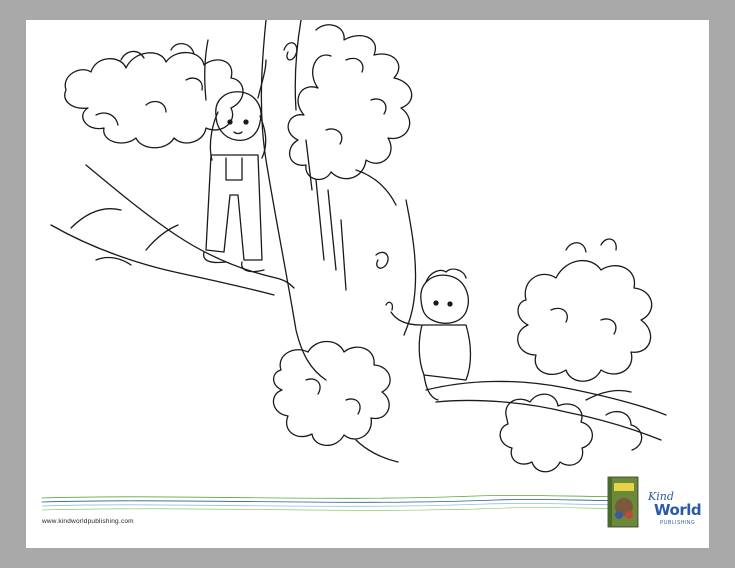  What do you see at coordinates (428, 334) in the screenshot?
I see `boy-figure` at bounding box center [428, 334].